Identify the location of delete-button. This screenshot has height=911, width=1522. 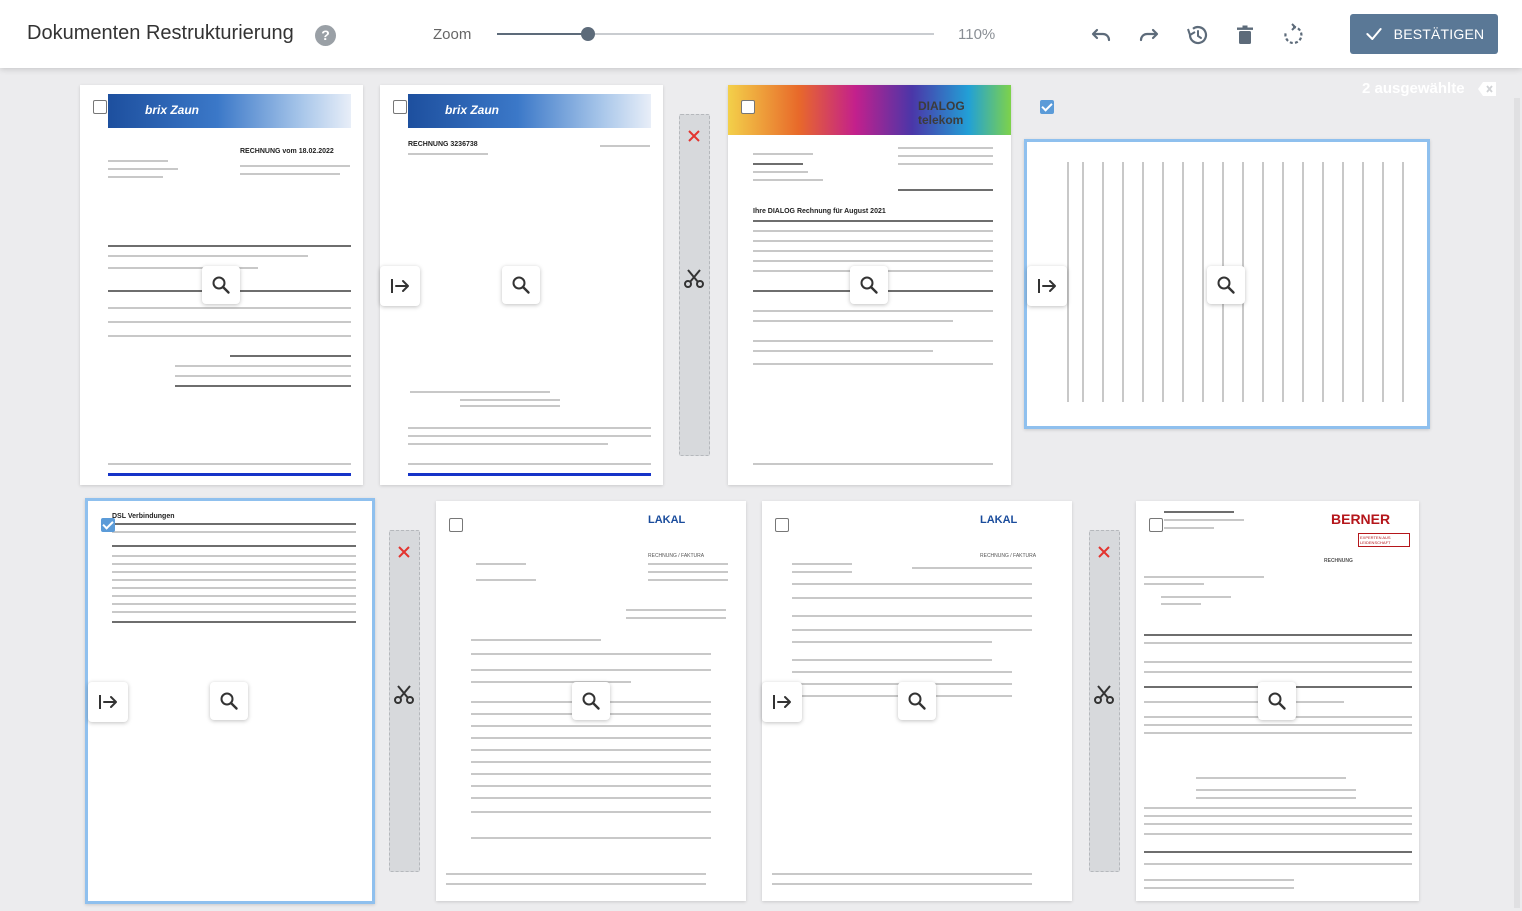
(1245, 35).